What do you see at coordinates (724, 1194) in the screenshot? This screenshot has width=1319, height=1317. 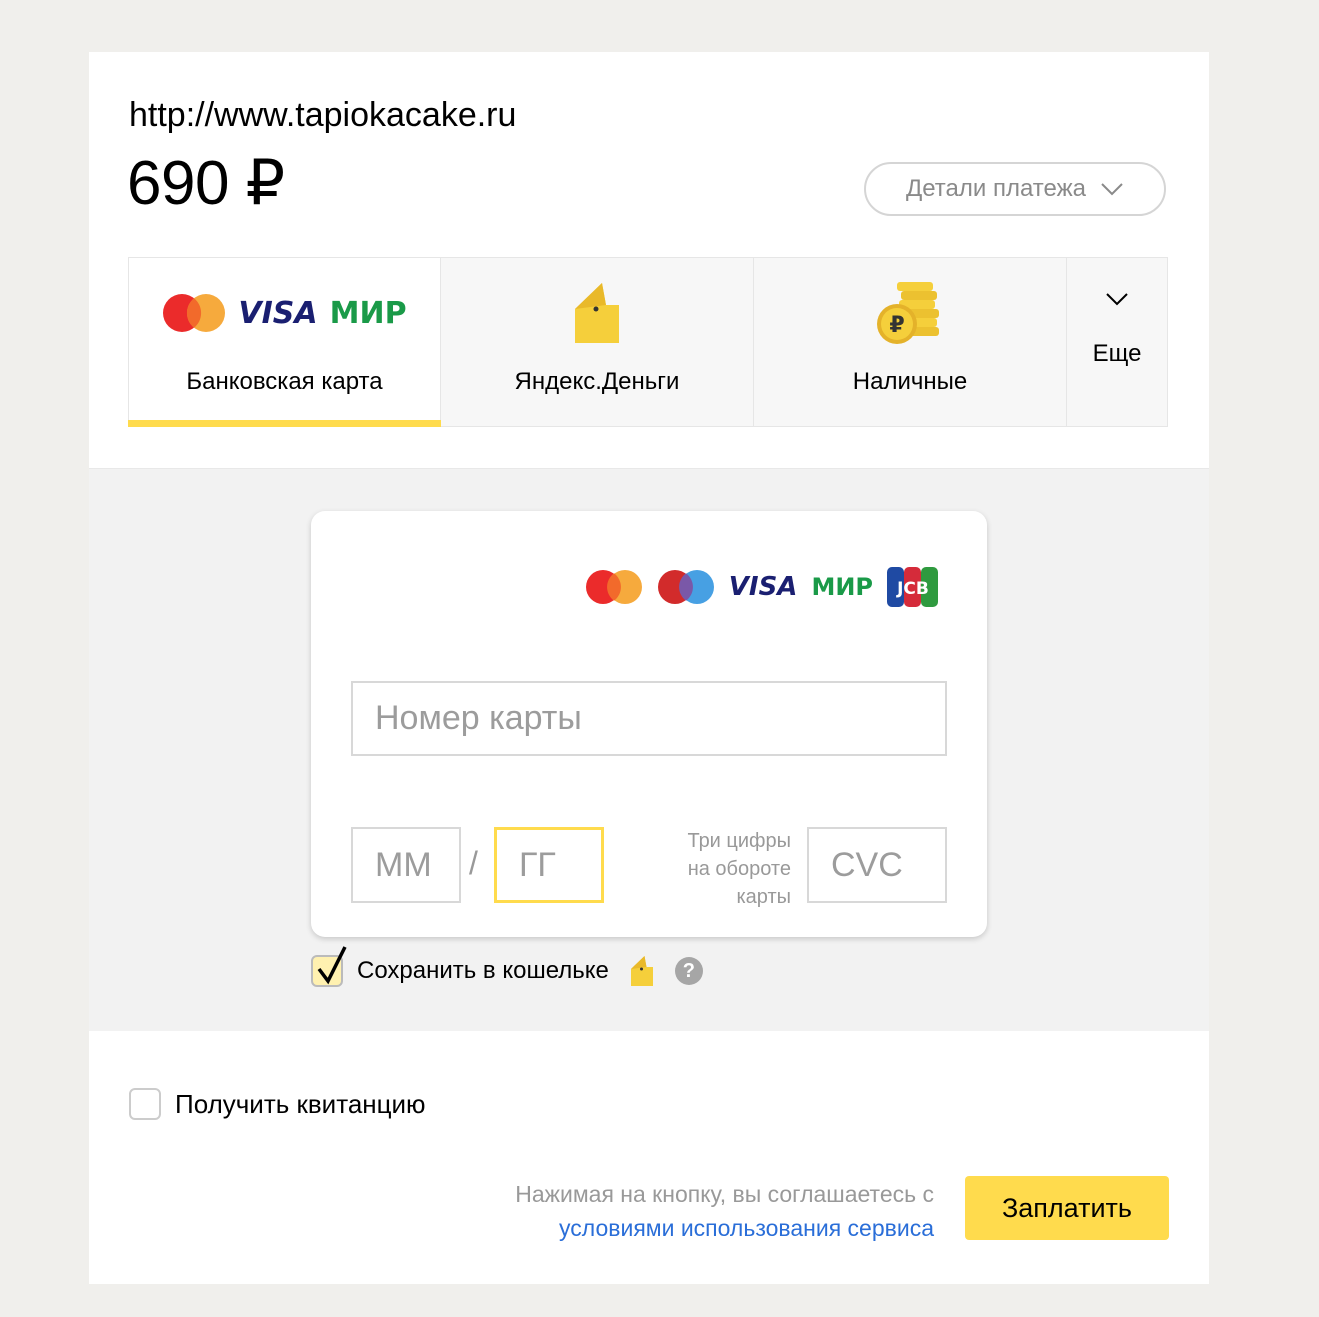 I see `agreement-sentence: Нажимая на кнопку, вы соглашаетесь с` at bounding box center [724, 1194].